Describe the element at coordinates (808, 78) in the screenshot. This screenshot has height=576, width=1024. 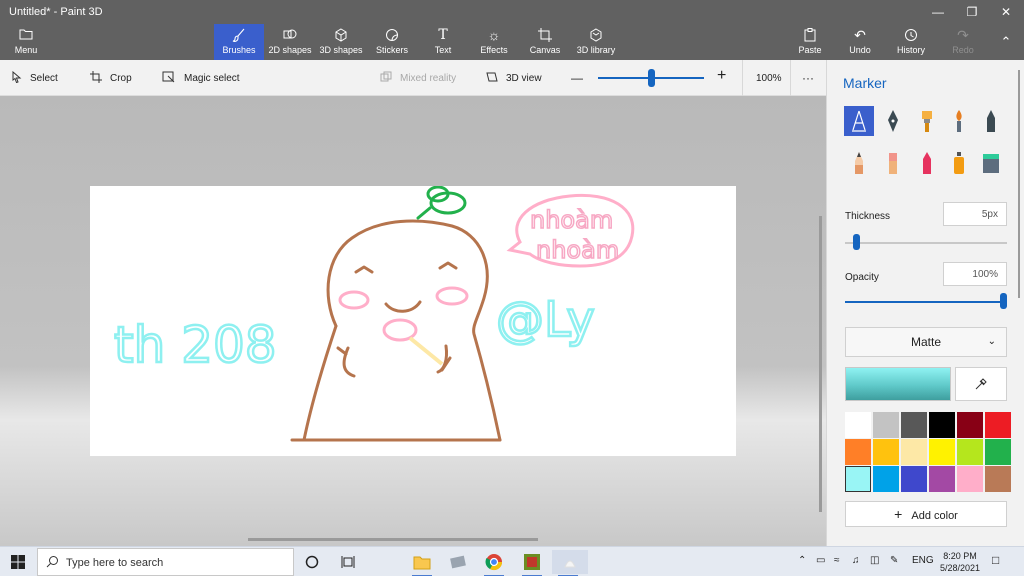
I see `more-options-button: ···` at that location.